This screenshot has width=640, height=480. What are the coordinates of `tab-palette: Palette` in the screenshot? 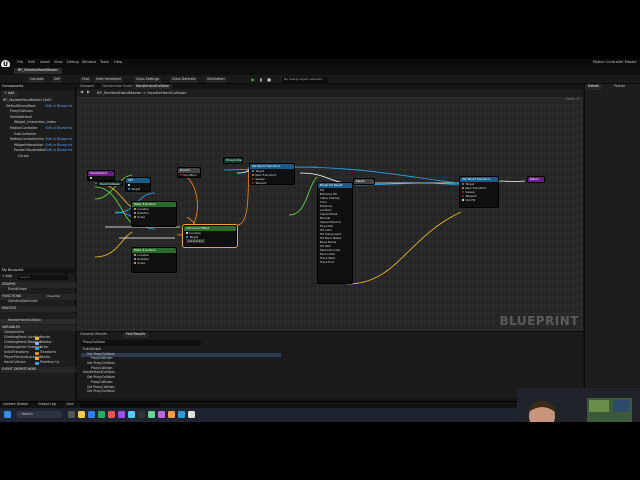 It's located at (619, 87).